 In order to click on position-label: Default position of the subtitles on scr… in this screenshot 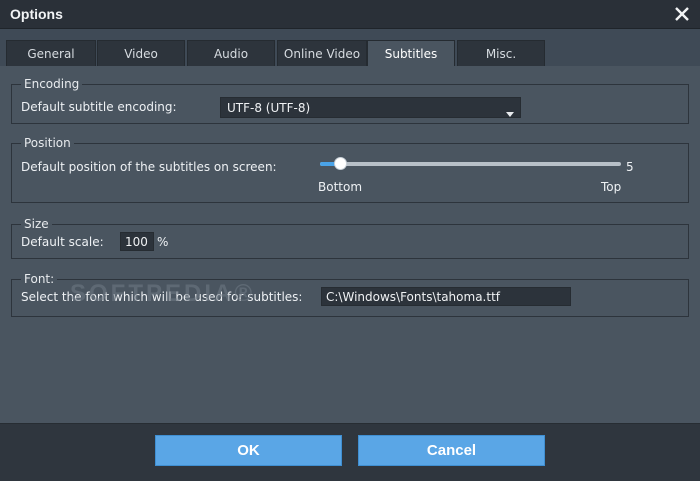, I will do `click(149, 167)`.